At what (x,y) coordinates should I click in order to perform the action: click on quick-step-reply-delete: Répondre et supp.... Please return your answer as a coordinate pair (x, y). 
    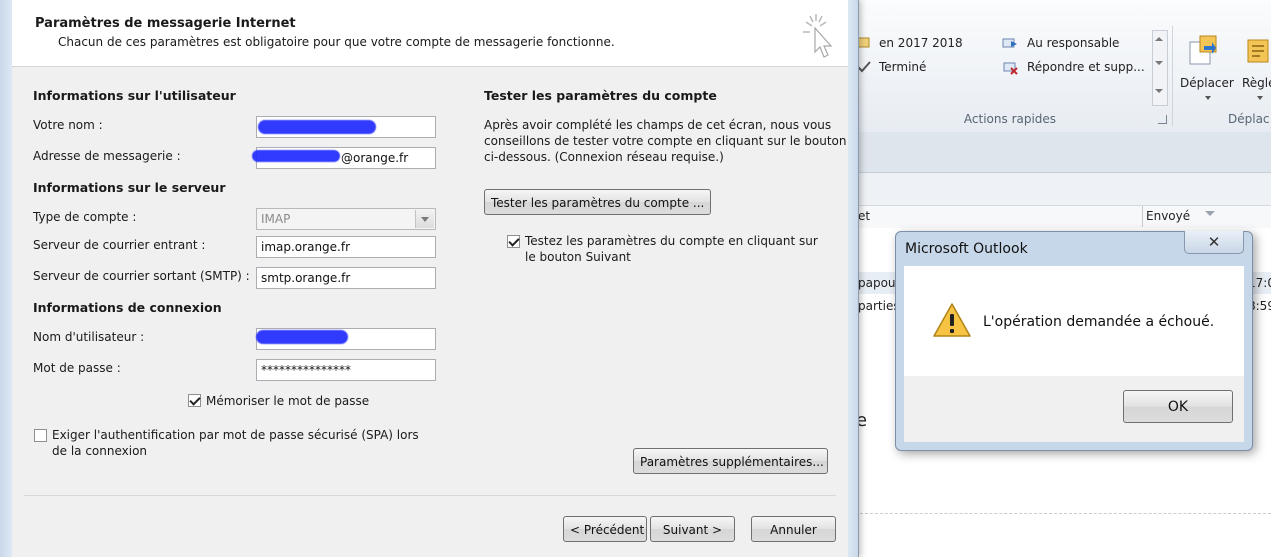
    Looking at the image, I should click on (1086, 67).